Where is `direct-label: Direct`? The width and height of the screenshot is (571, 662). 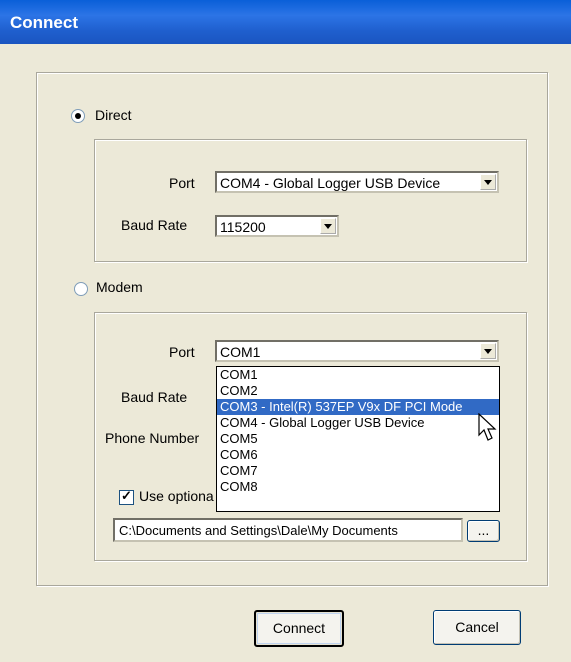
direct-label: Direct is located at coordinates (113, 115).